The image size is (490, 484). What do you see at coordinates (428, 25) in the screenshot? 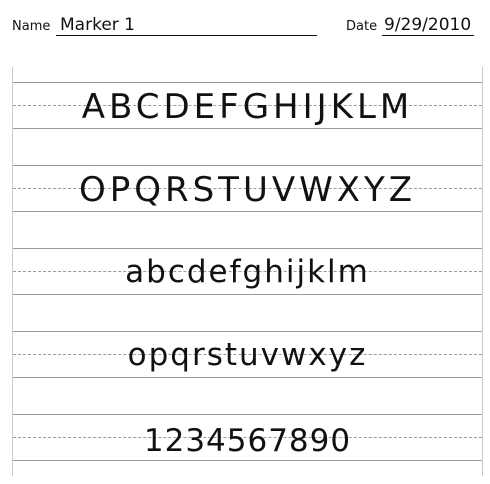
I see `date-value: 9/29/2010` at bounding box center [428, 25].